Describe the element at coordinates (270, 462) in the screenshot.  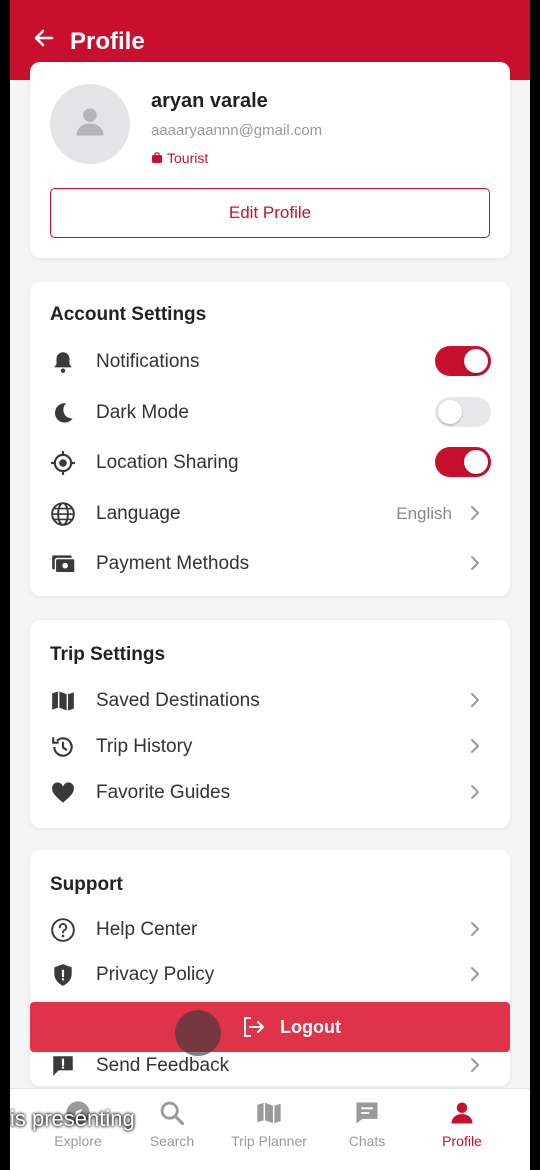
I see `settings-row-location-sharing: Location Sharing` at that location.